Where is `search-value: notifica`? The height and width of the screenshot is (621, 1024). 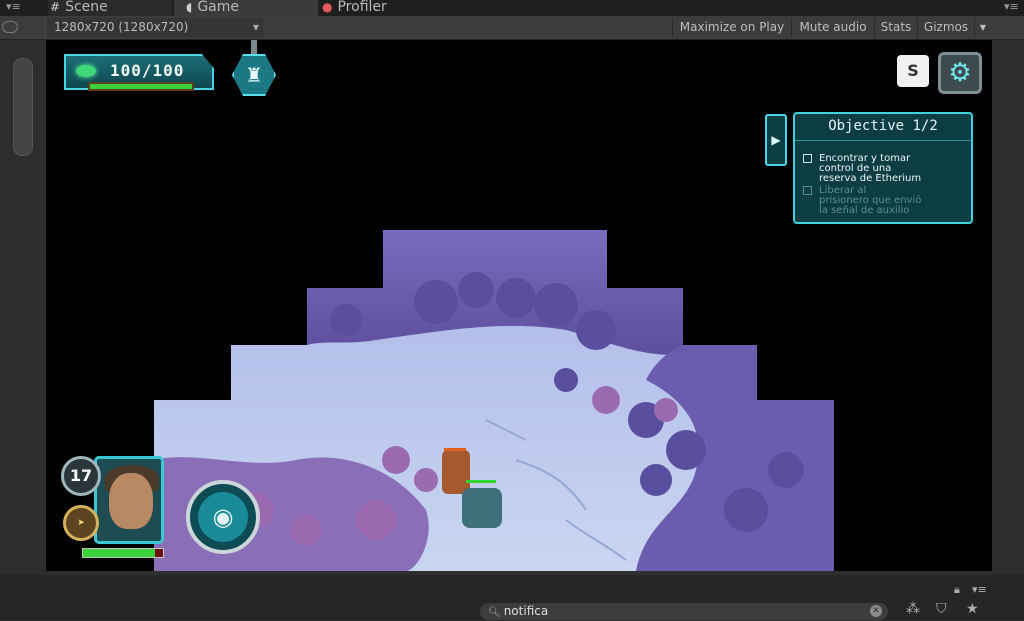 search-value: notifica is located at coordinates (526, 611).